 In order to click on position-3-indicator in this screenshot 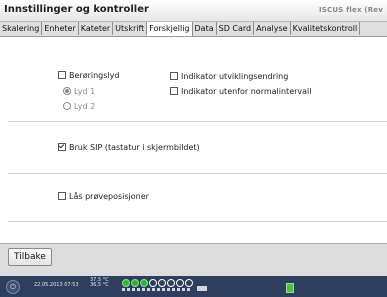, I will do `click(144, 283)`.